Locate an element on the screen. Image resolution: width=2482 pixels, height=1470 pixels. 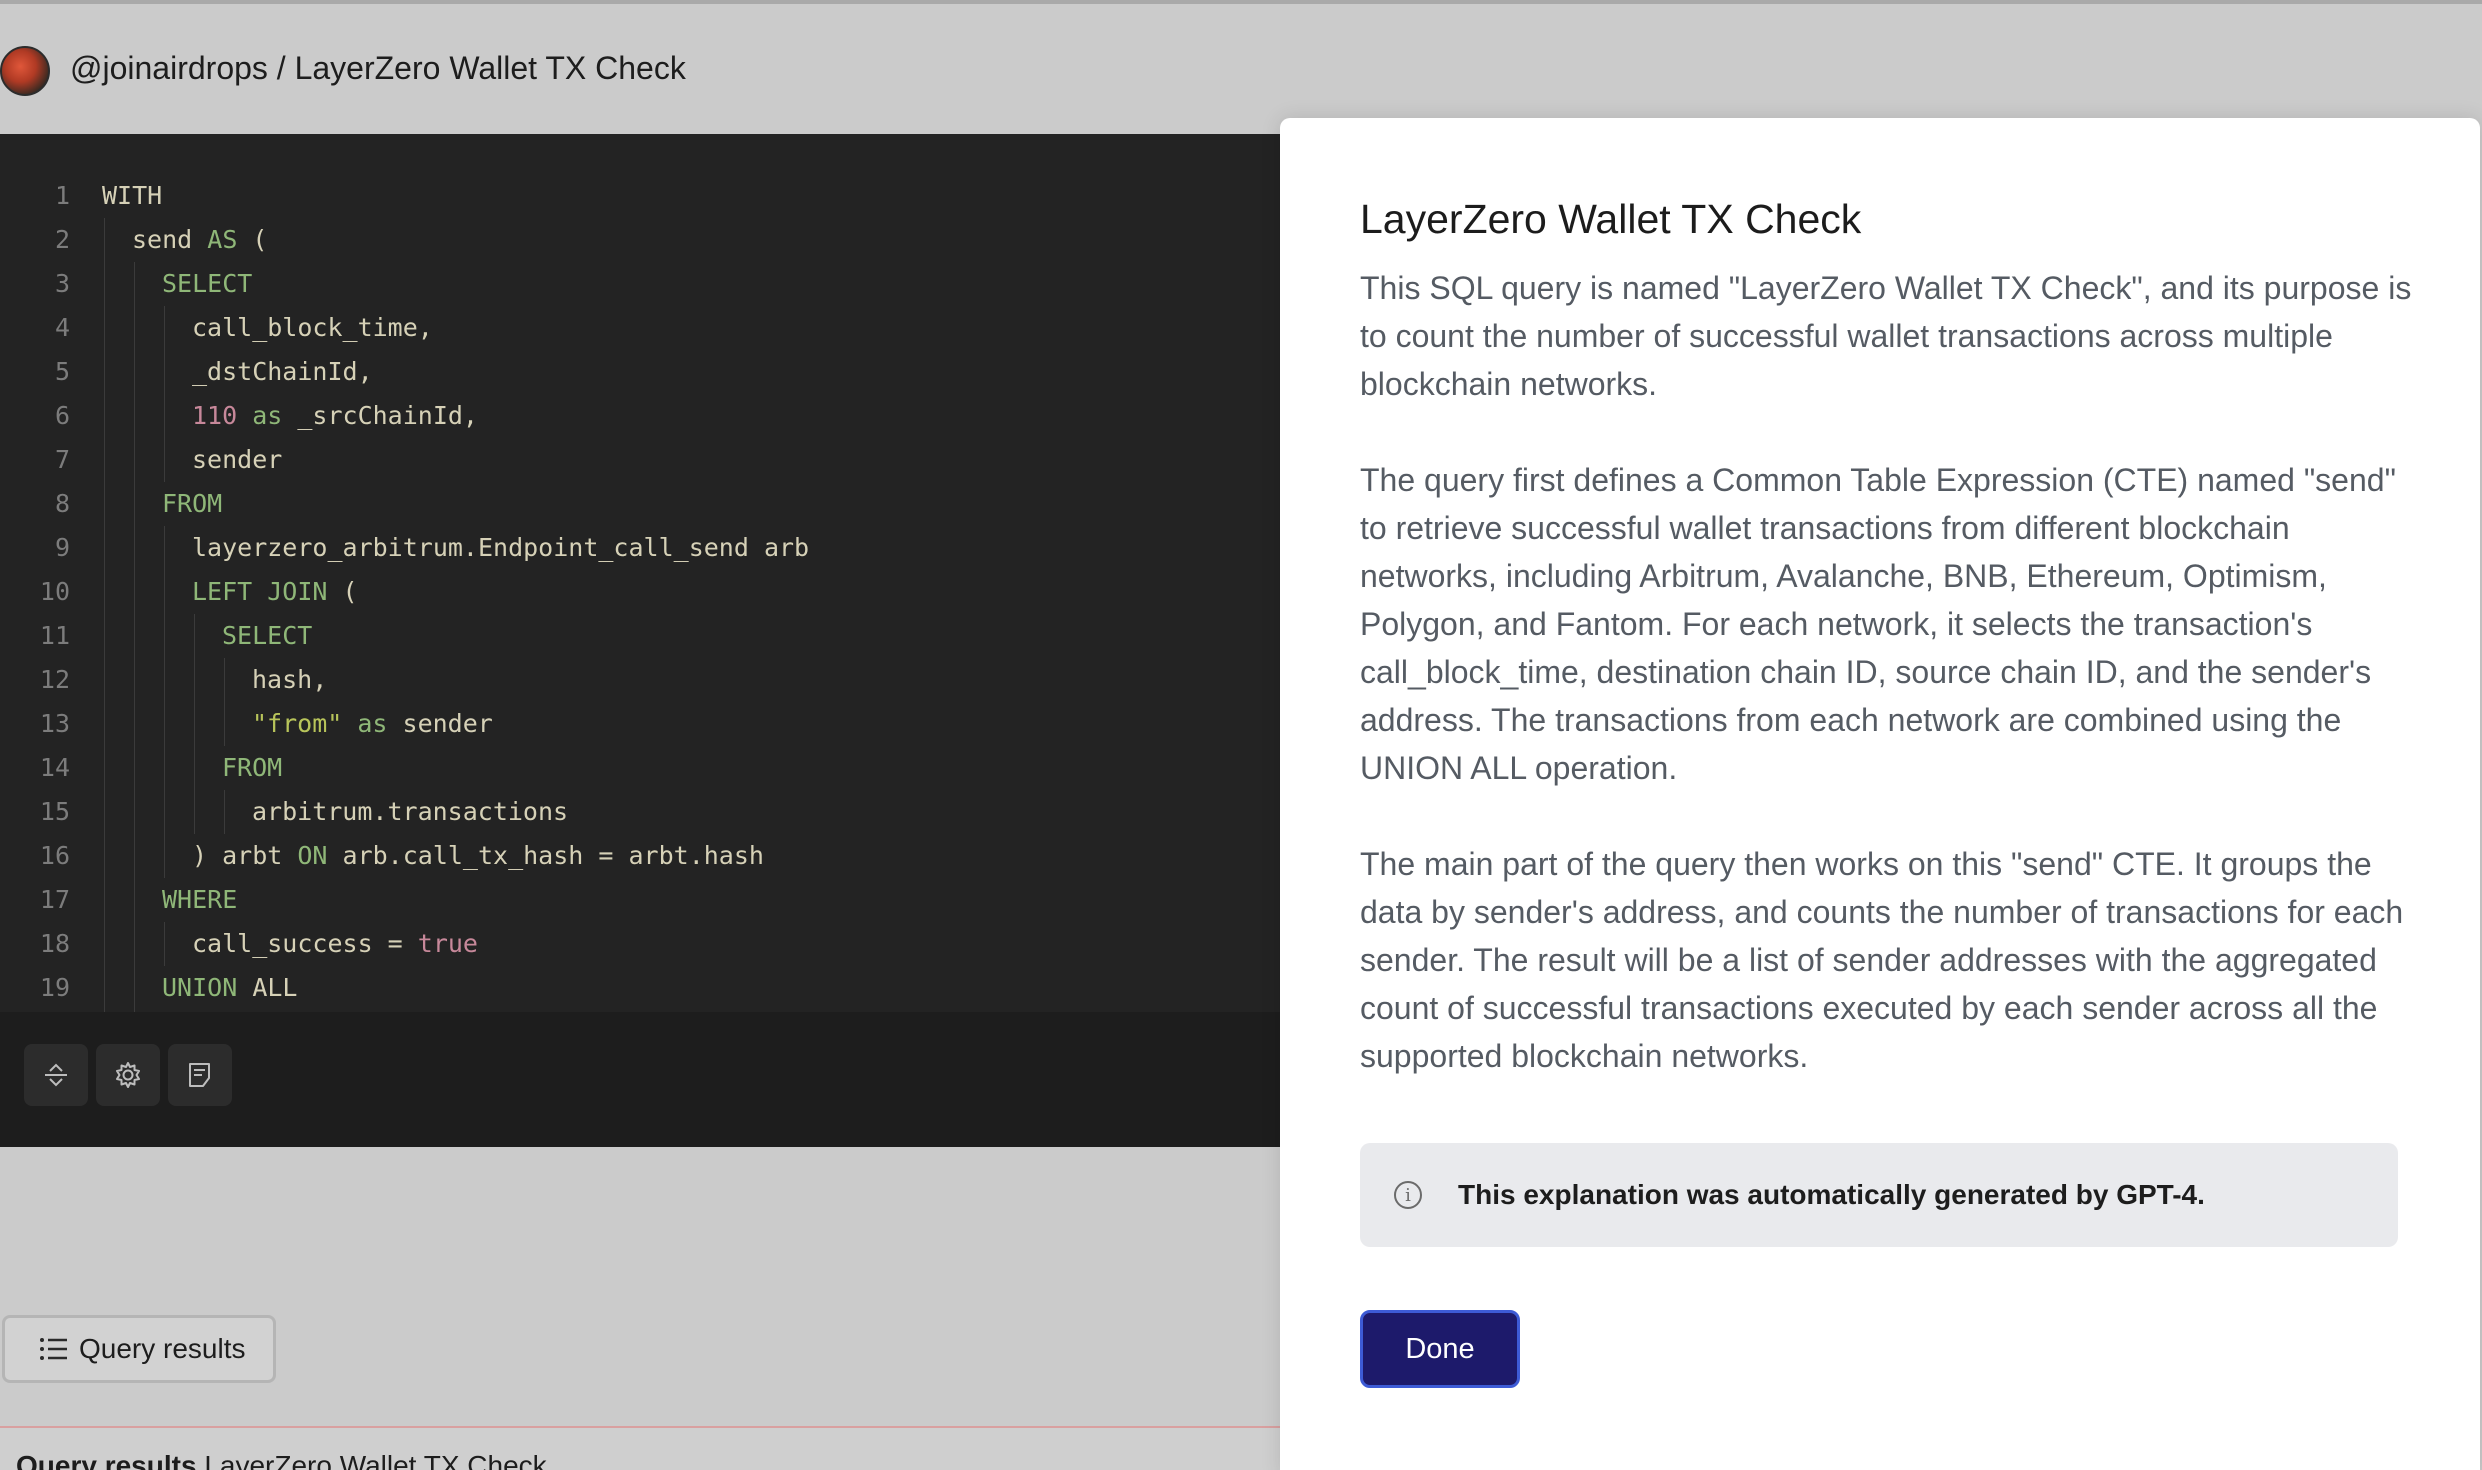
code-line: 17 WHERE is located at coordinates (640, 900).